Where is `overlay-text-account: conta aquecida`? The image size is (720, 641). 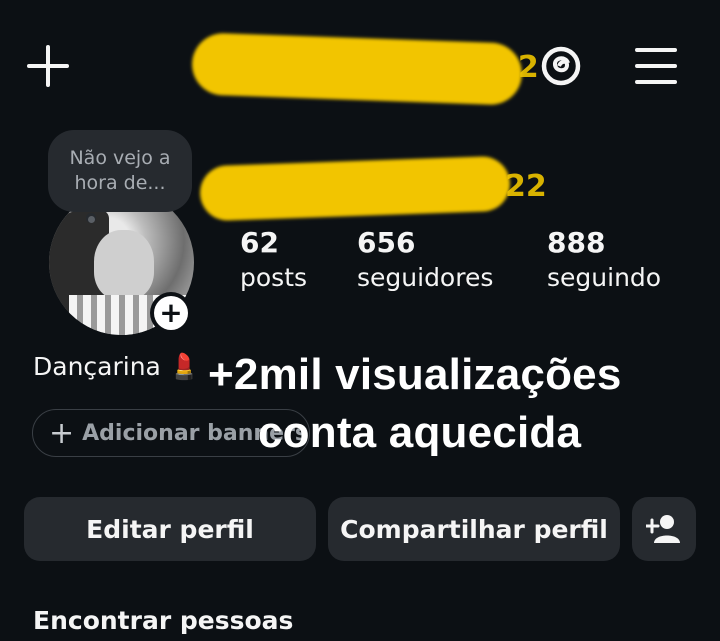 overlay-text-account: conta aquecida is located at coordinates (420, 432).